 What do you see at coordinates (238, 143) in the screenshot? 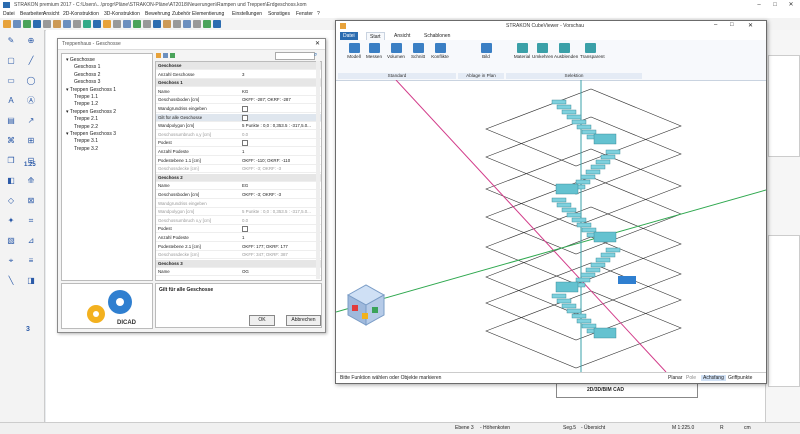
I see `property-row: Podest` at bounding box center [238, 143].